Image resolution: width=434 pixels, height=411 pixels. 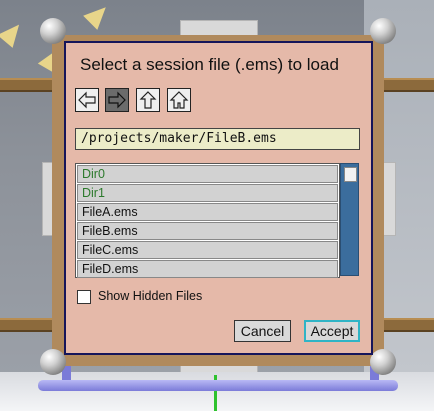 I want to click on show-hidden-checkbox, so click(x=84, y=297).